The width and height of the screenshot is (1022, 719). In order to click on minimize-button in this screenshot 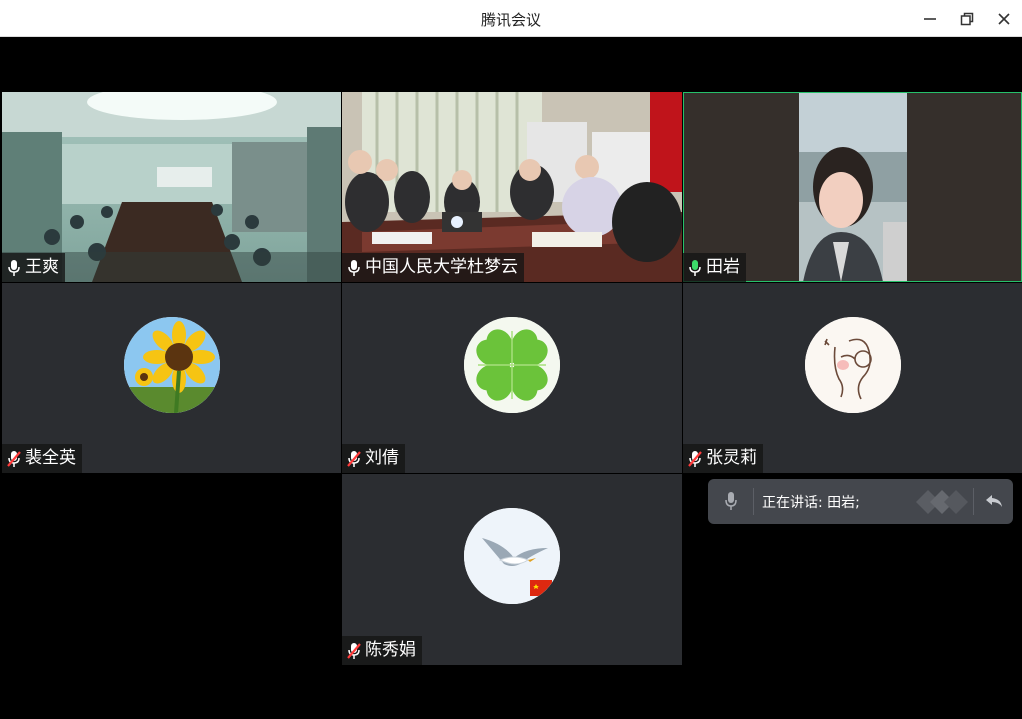, I will do `click(930, 19)`.